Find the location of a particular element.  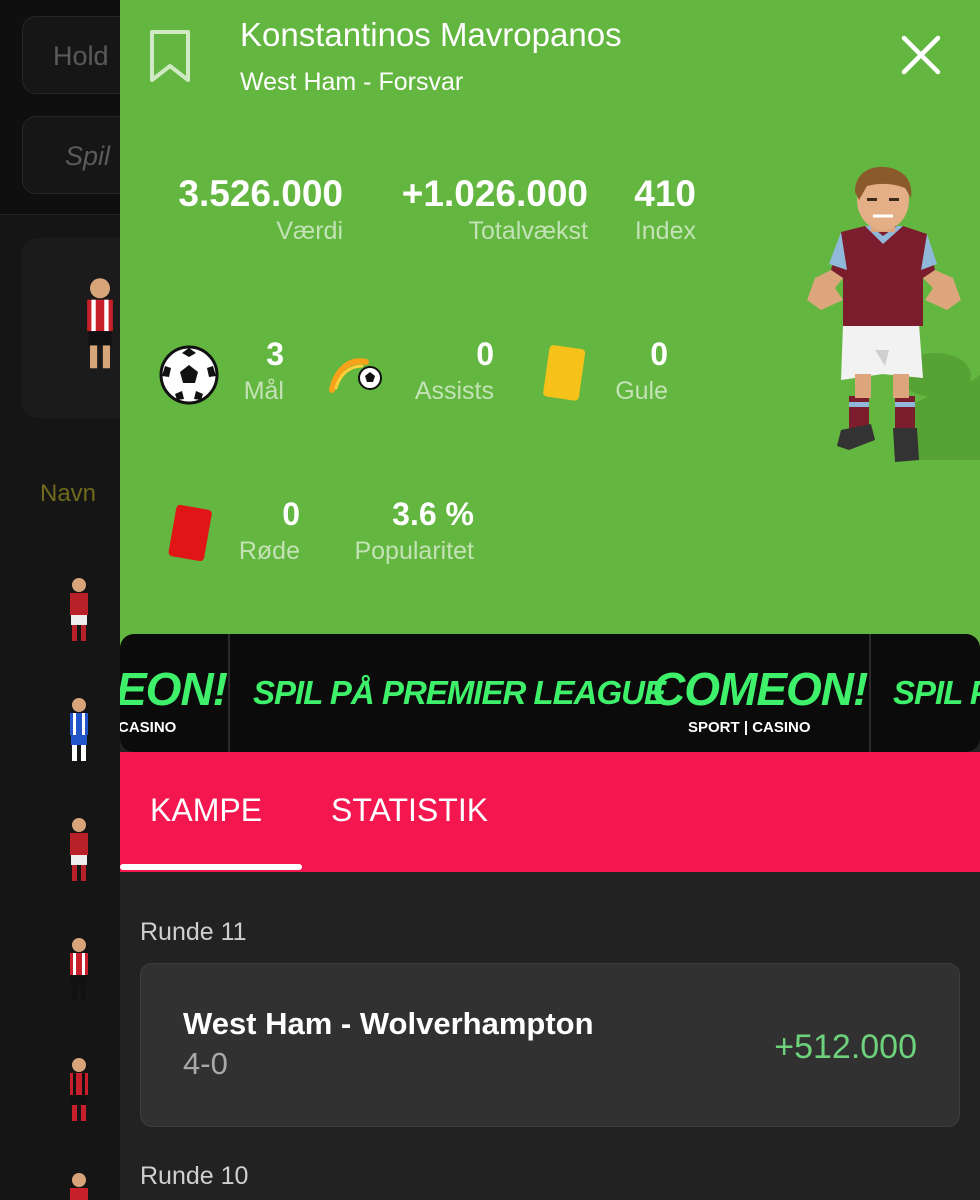

match-score: 4-0 is located at coordinates (205, 1063).